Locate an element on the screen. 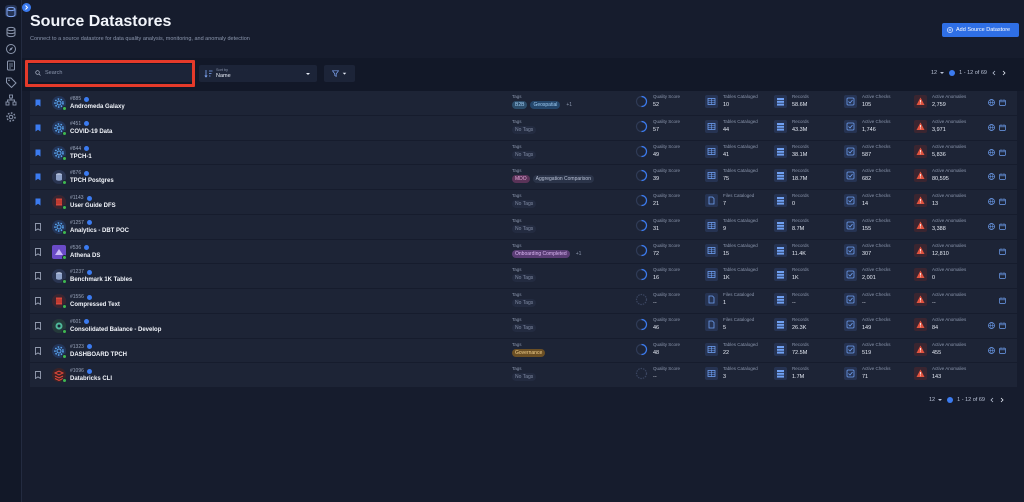  datastore-name: COVID-19 Data is located at coordinates (91, 132).